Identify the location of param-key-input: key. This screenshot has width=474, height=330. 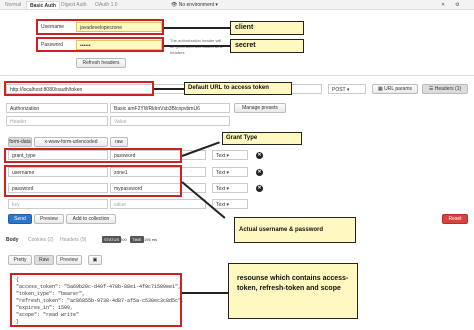
(58, 204).